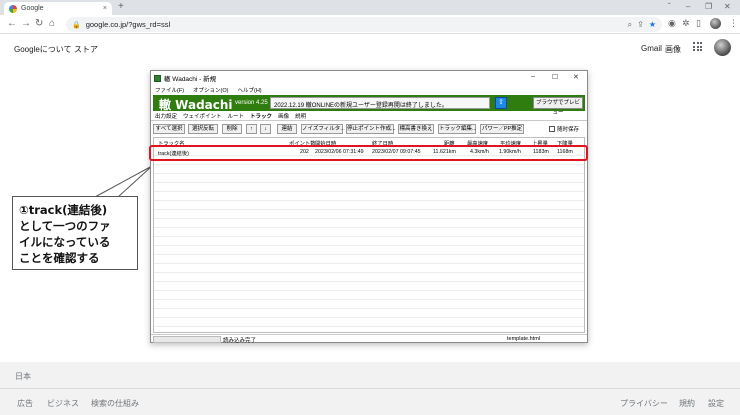 This screenshot has height=415, width=740. What do you see at coordinates (416, 129) in the screenshot?
I see `rewrite-elevation-button: 標高書き換え` at bounding box center [416, 129].